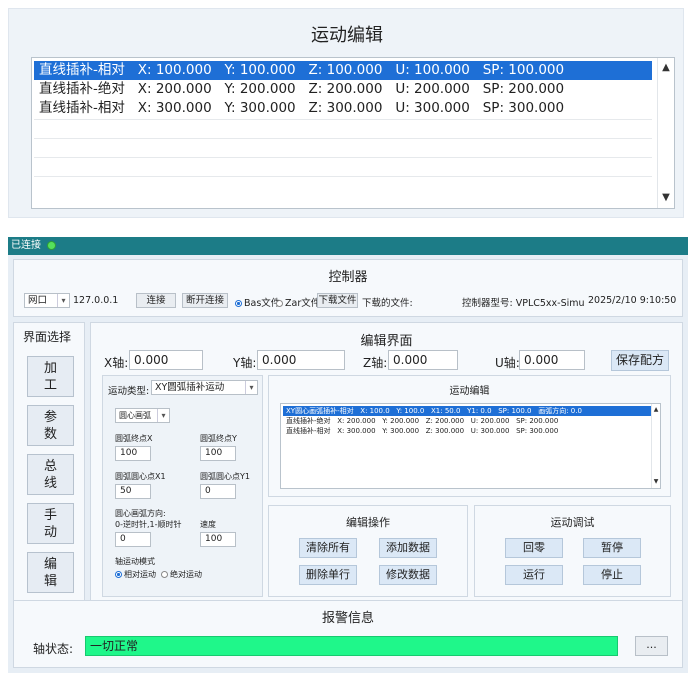 This screenshot has height=678, width=696. What do you see at coordinates (552, 360) in the screenshot?
I see `u-axis-field: 0.000` at bounding box center [552, 360].